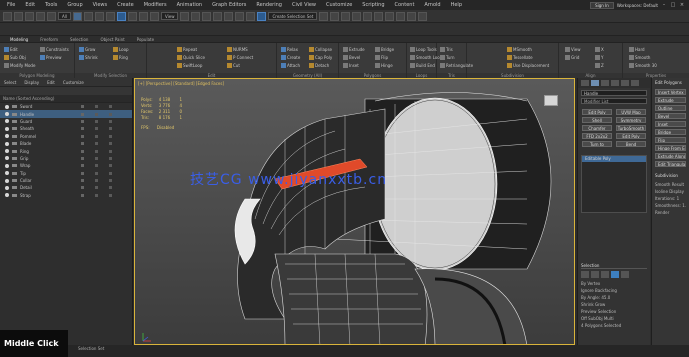 The height and width of the screenshot is (357, 689). Describe the element at coordinates (73, 82) in the screenshot. I see `scene-tab-customize: Customize` at that location.